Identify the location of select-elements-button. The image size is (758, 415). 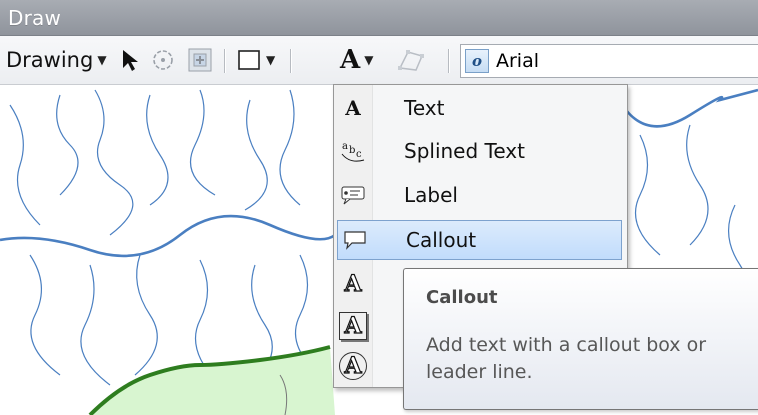
(131, 60).